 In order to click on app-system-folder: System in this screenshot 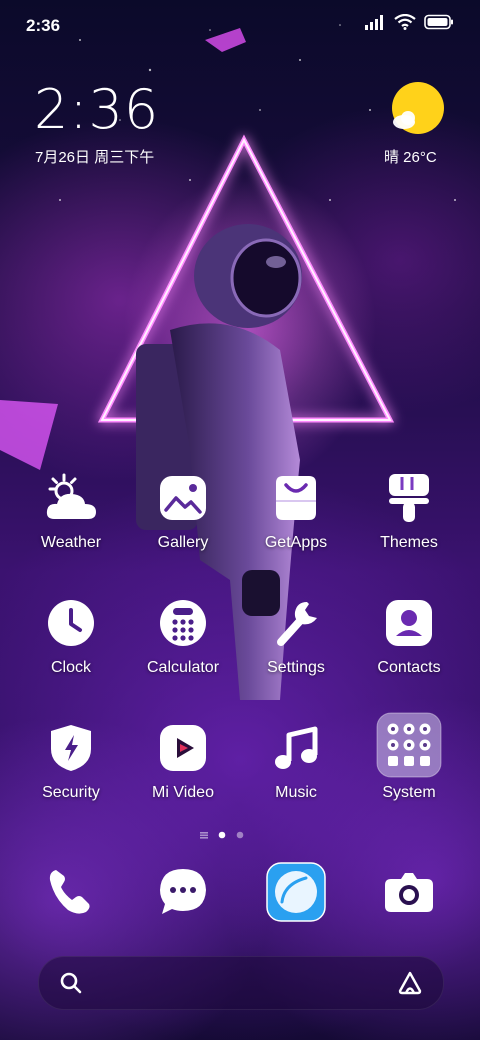, I will do `click(409, 762)`.